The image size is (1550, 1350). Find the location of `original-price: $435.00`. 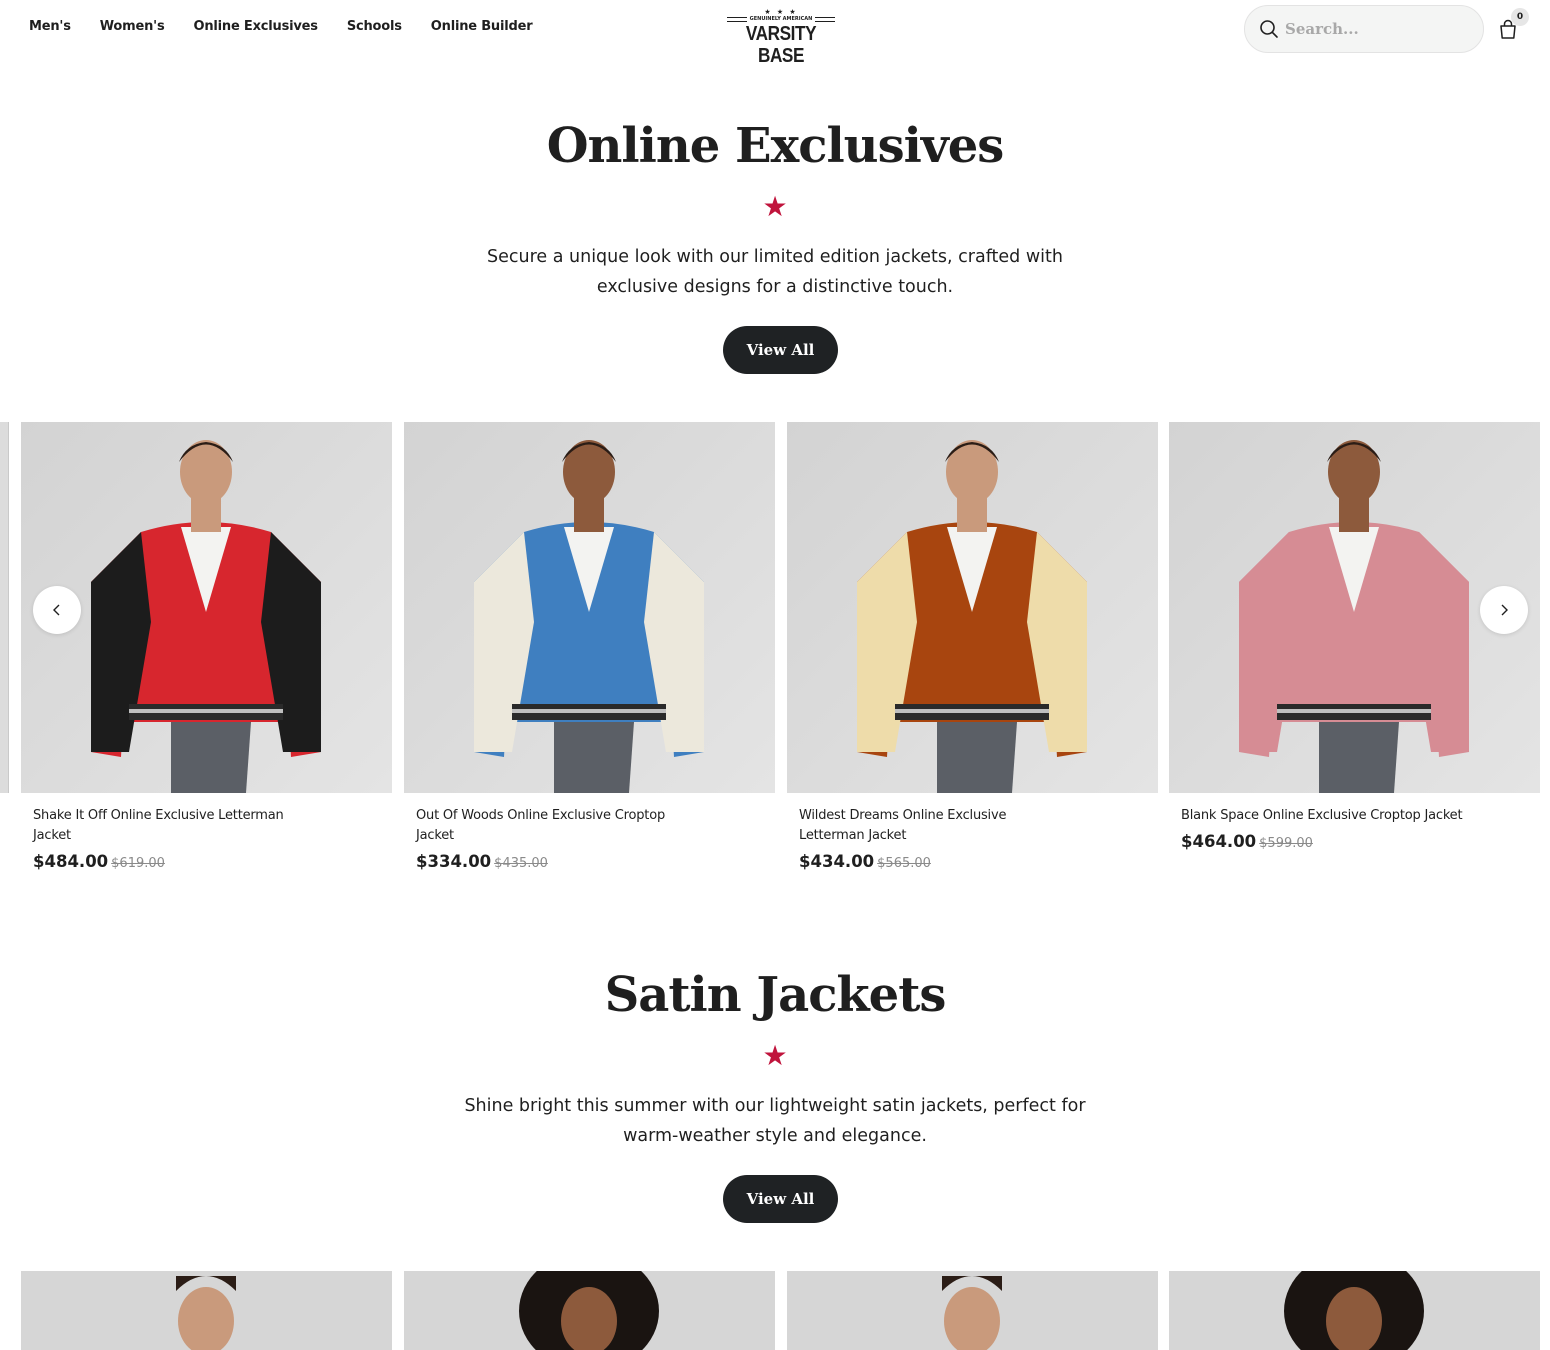

original-price: $435.00 is located at coordinates (521, 863).